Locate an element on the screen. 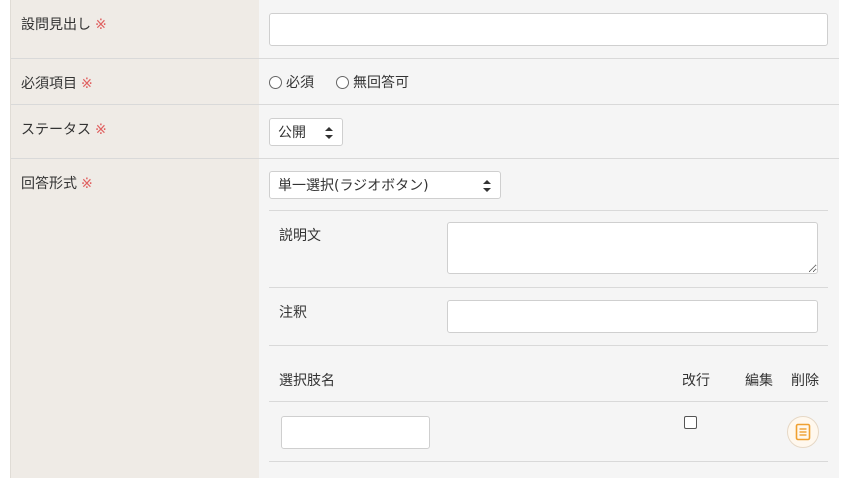 This screenshot has height=478, width=848. required-item-label-cell: 必須項目 ※ is located at coordinates (135, 81).